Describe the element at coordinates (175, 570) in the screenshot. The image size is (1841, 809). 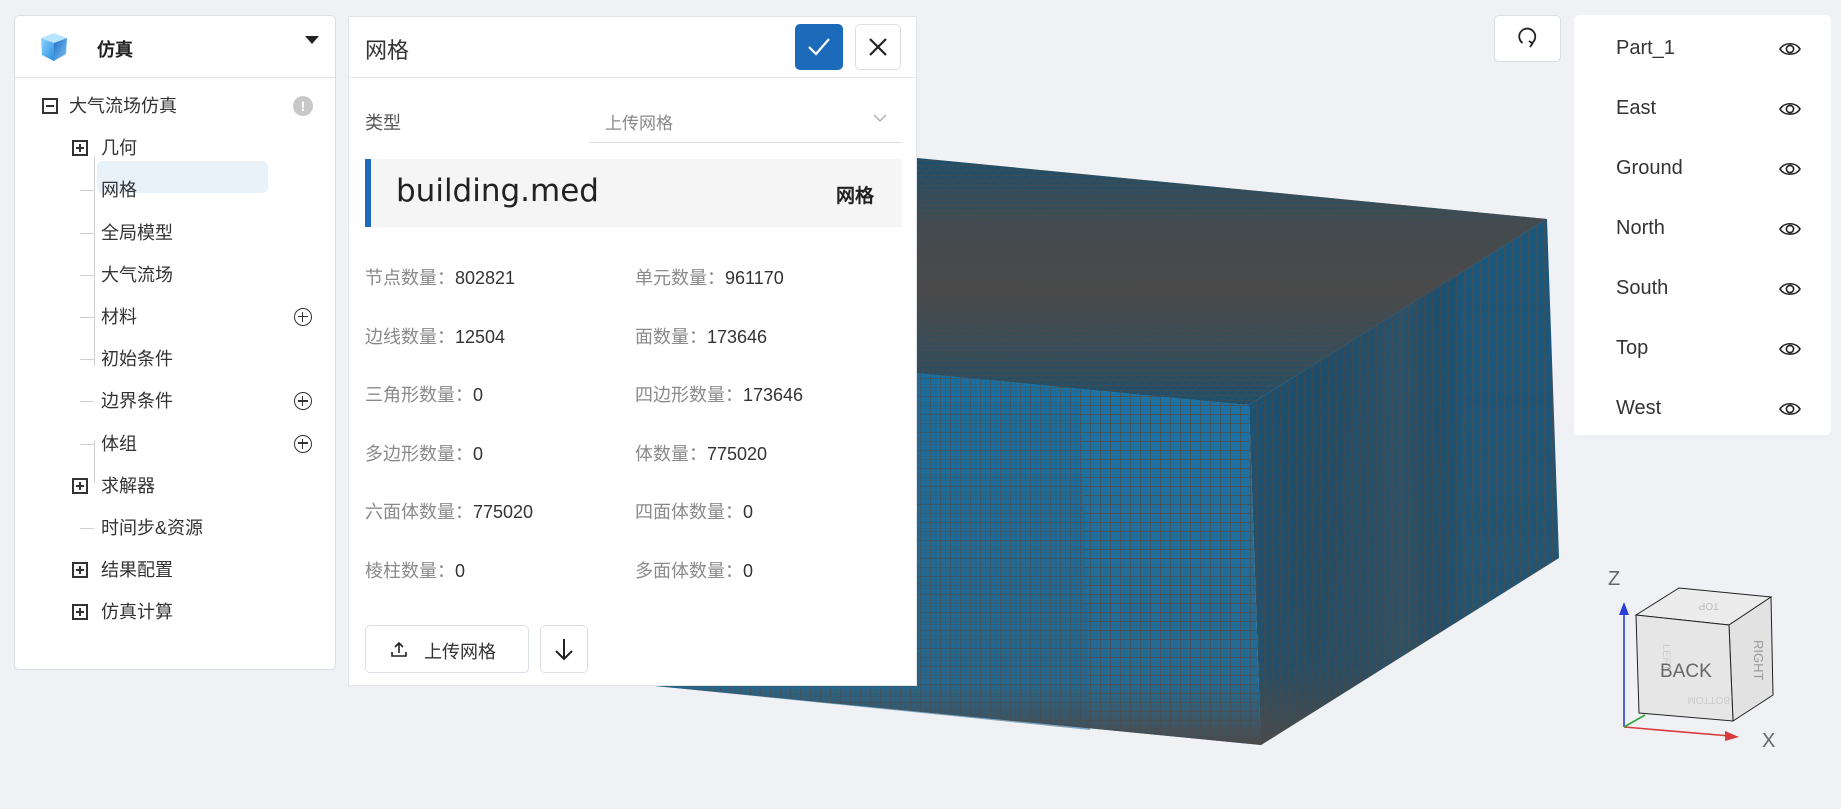
I see `tree-node: 结果配置` at that location.